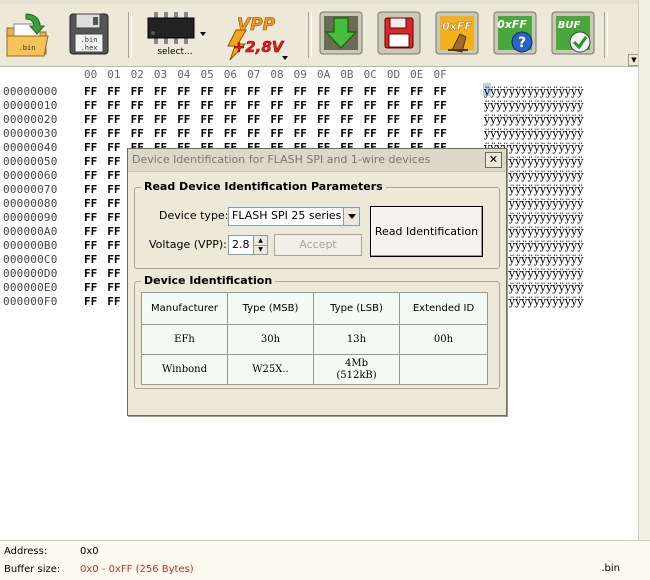  I want to click on read-chip-button, so click(341, 35).